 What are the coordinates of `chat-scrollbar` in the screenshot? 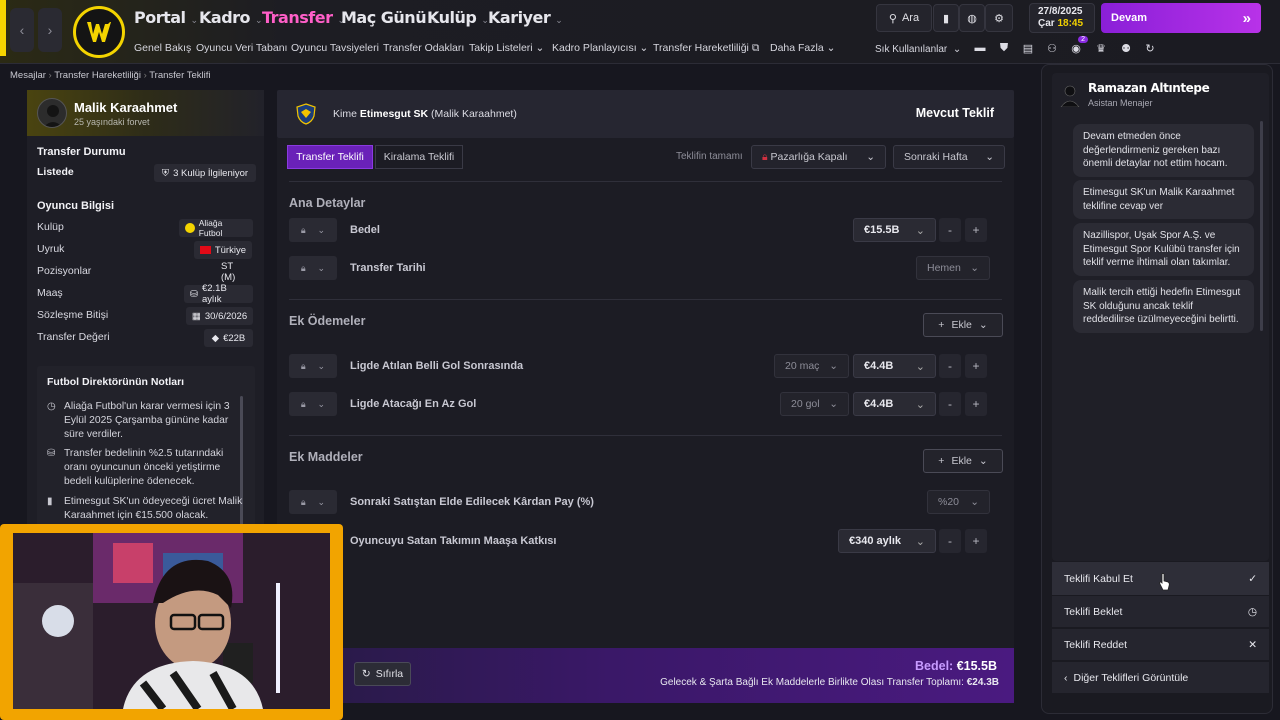 It's located at (1261, 226).